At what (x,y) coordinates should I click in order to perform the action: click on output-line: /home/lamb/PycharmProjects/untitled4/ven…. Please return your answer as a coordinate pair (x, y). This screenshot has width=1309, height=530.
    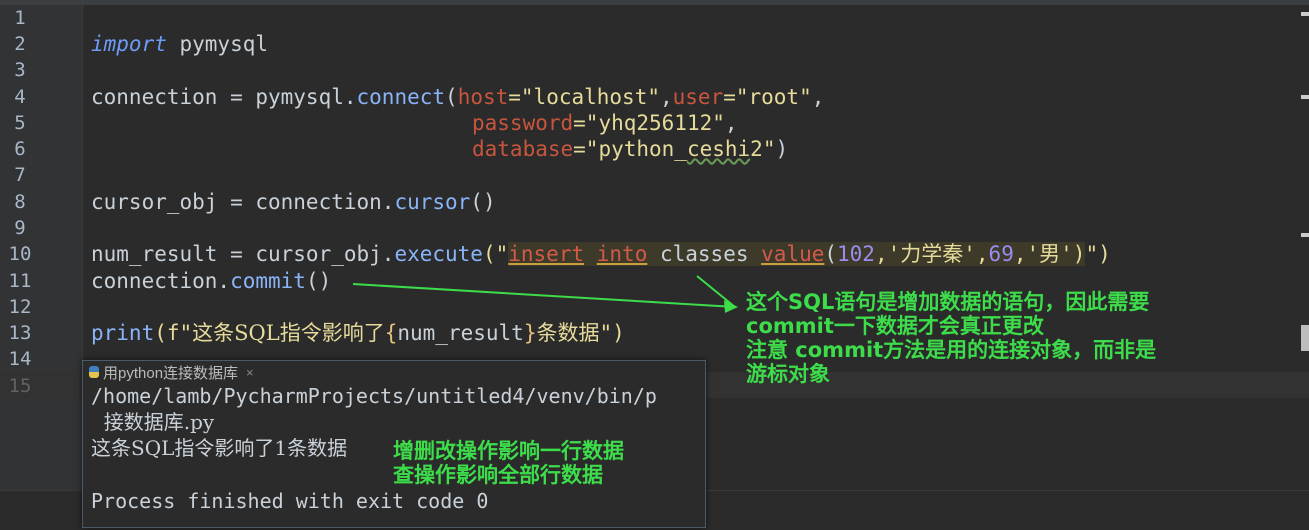
    Looking at the image, I should click on (374, 396).